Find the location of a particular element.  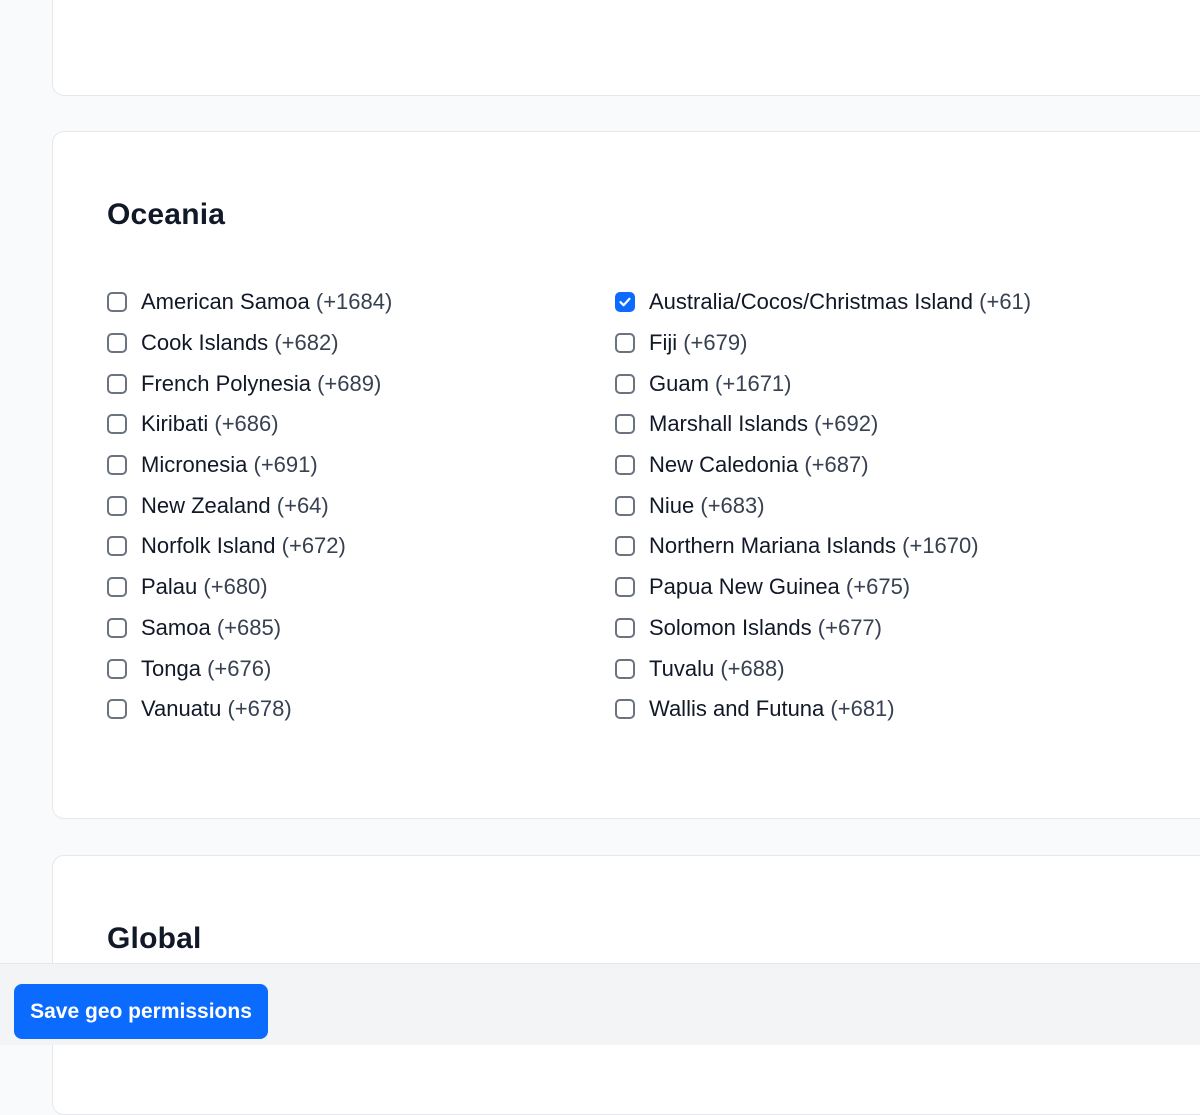

dial-code: (+64) is located at coordinates (302, 505).